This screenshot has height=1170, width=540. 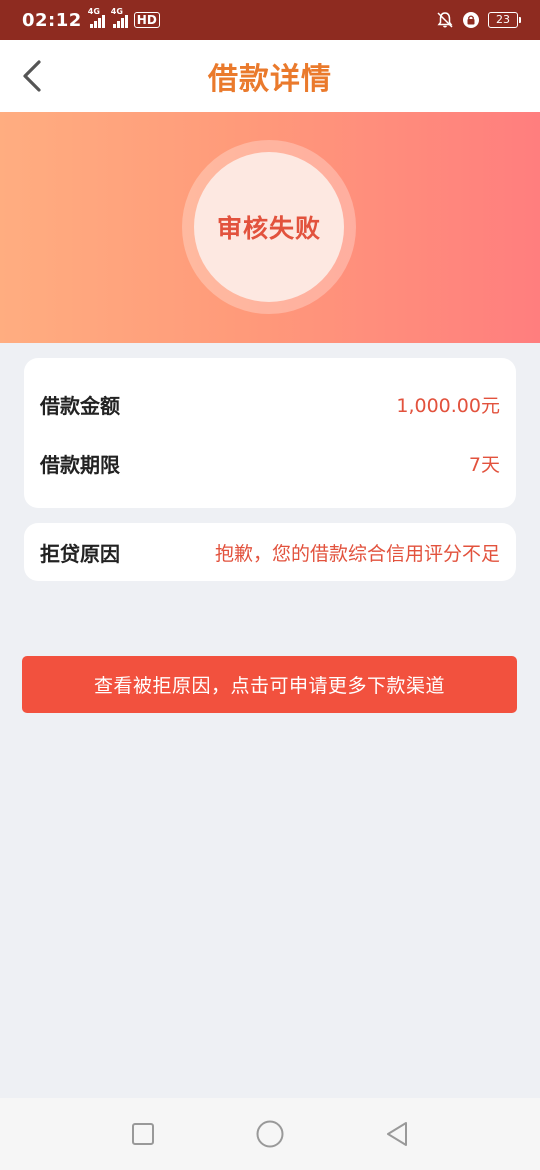 What do you see at coordinates (270, 433) in the screenshot?
I see `loan-info-card: 借款金额 1,000.00元 借款期限 7天` at bounding box center [270, 433].